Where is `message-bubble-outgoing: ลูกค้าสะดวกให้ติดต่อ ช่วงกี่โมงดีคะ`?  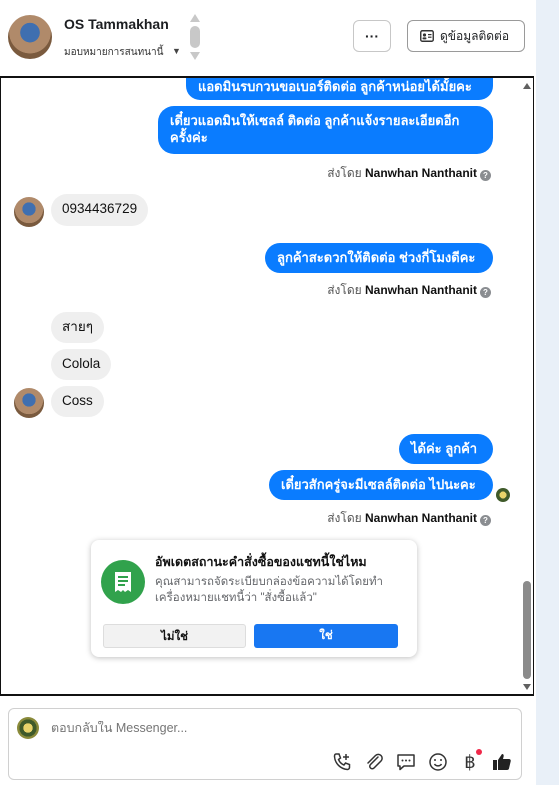 message-bubble-outgoing: ลูกค้าสะดวกให้ติดต่อ ช่วงกี่โมงดีคะ is located at coordinates (379, 258).